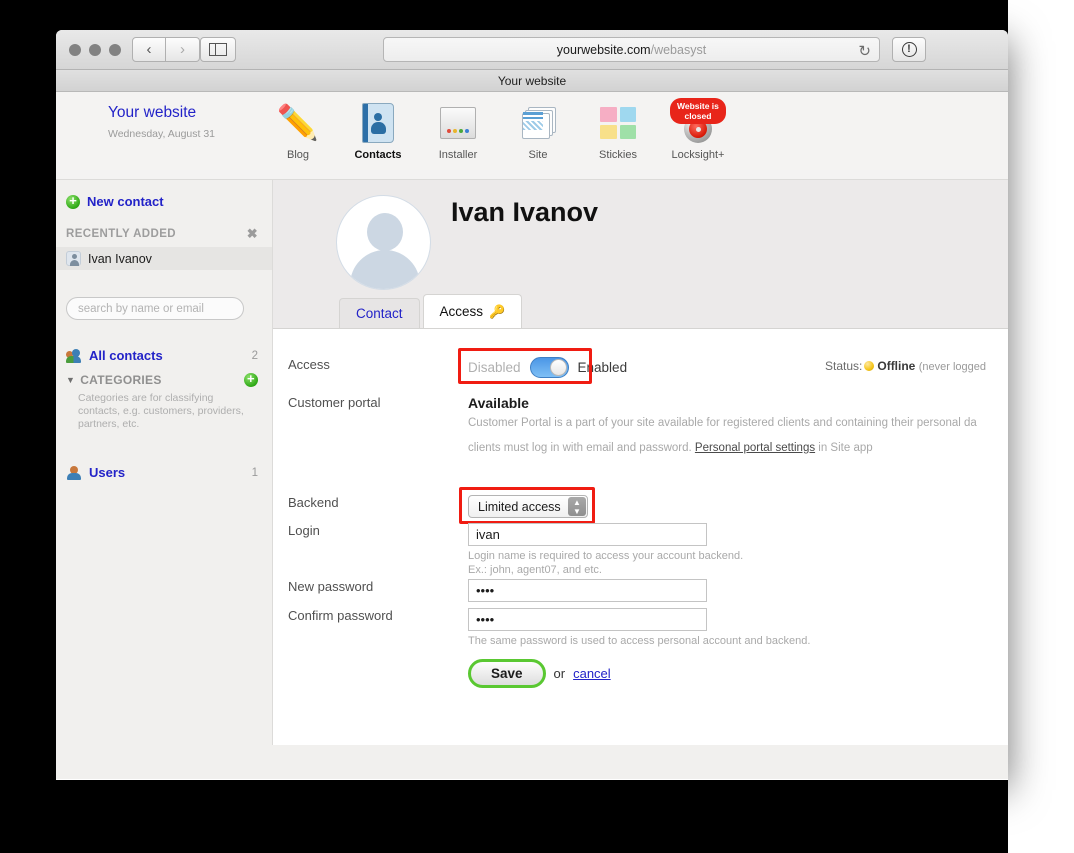 The image size is (1074, 853). Describe the element at coordinates (472, 311) in the screenshot. I see `tab-access: Access 🔑` at that location.